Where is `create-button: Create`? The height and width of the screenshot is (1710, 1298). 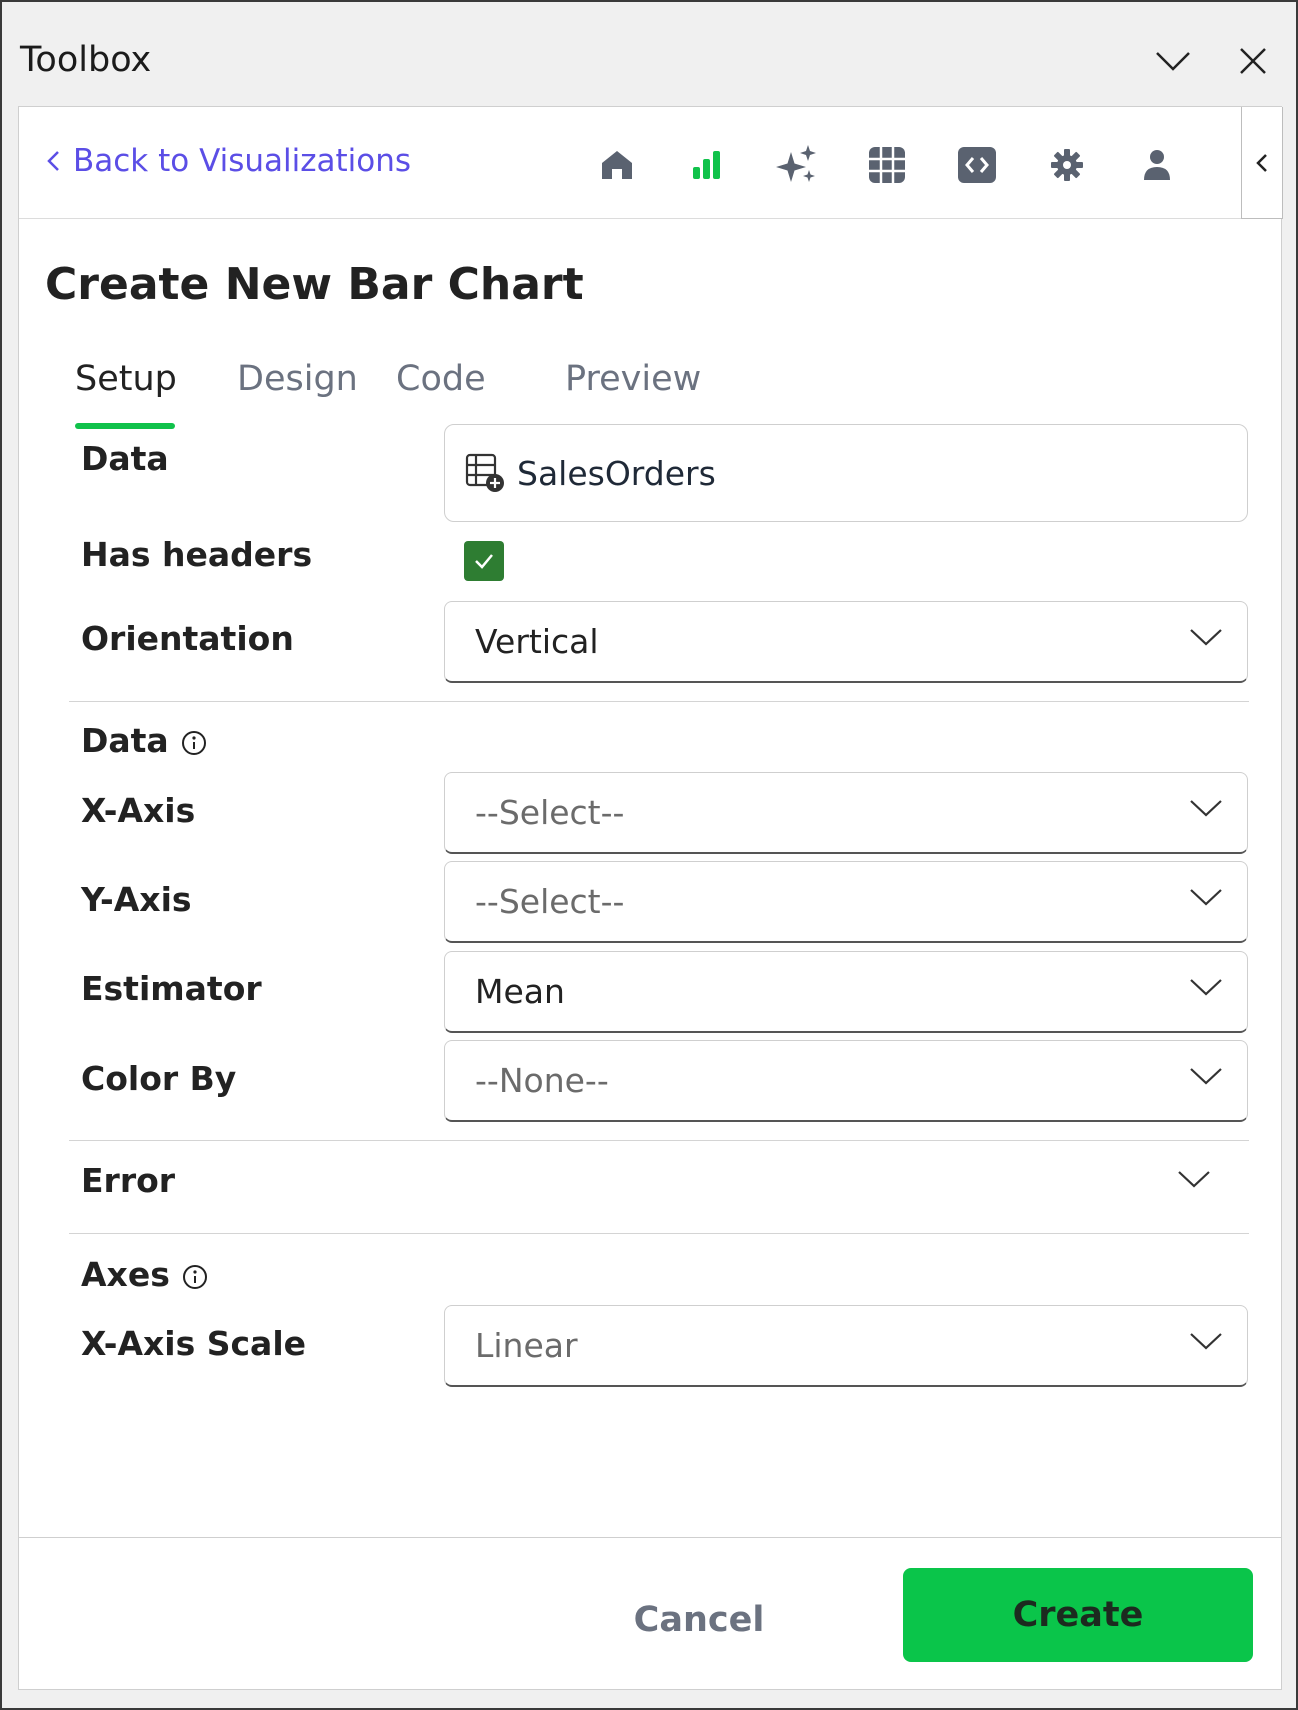
create-button: Create is located at coordinates (1078, 1615).